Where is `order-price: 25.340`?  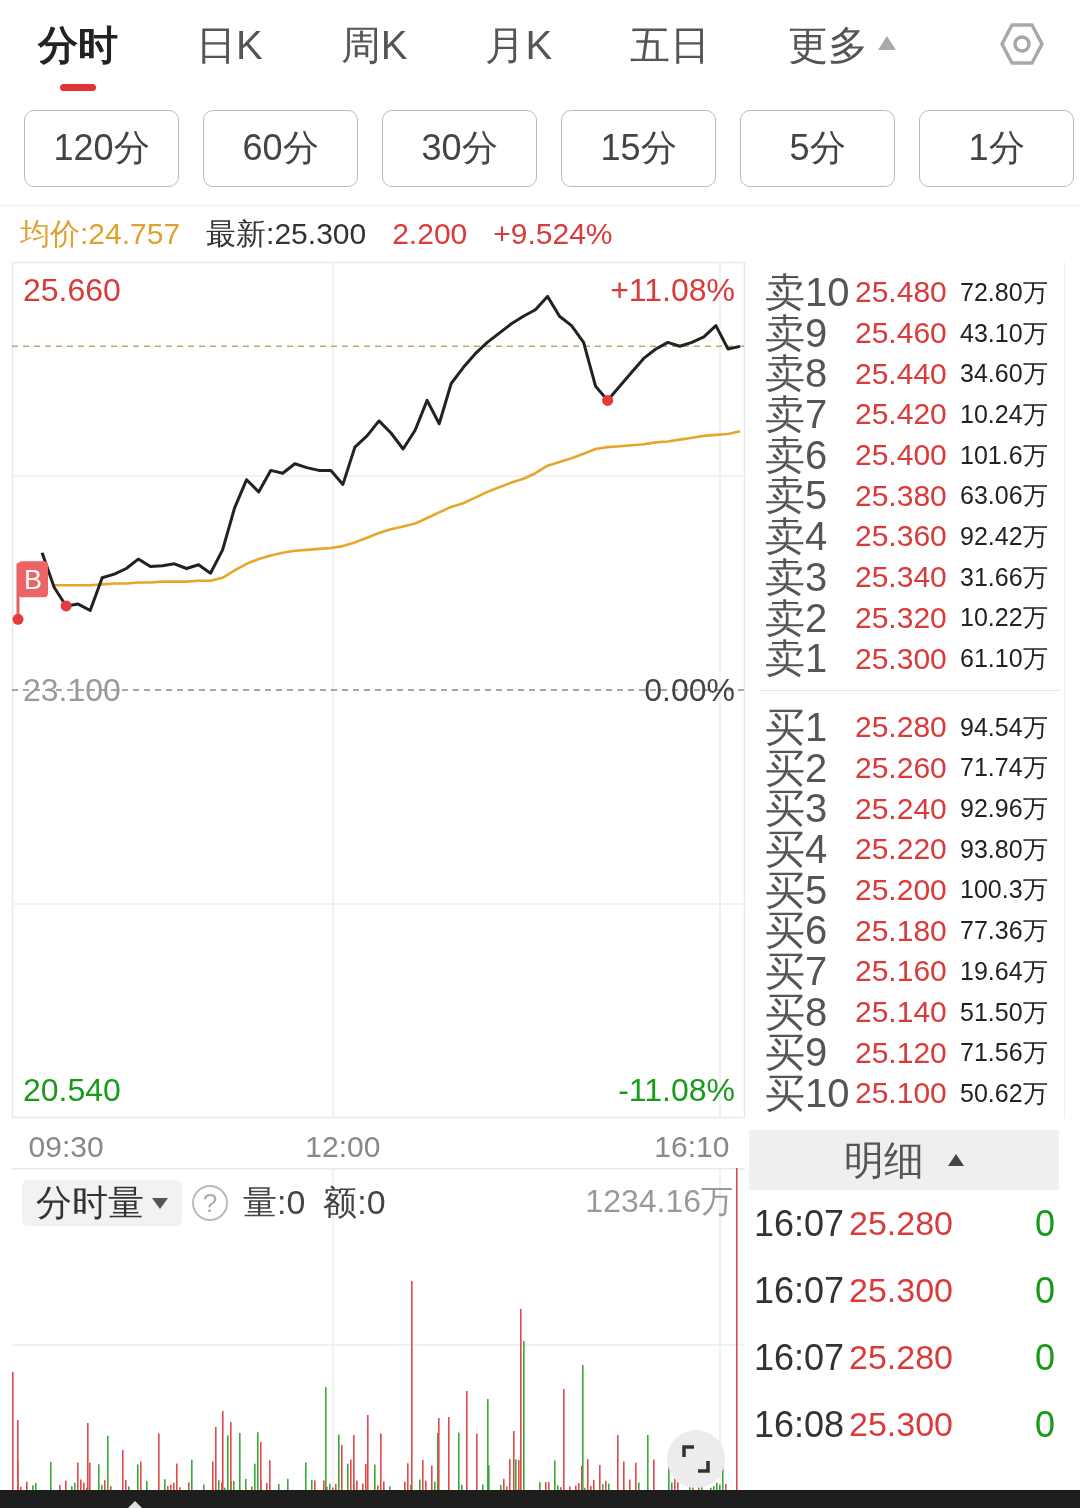 order-price: 25.340 is located at coordinates (901, 577).